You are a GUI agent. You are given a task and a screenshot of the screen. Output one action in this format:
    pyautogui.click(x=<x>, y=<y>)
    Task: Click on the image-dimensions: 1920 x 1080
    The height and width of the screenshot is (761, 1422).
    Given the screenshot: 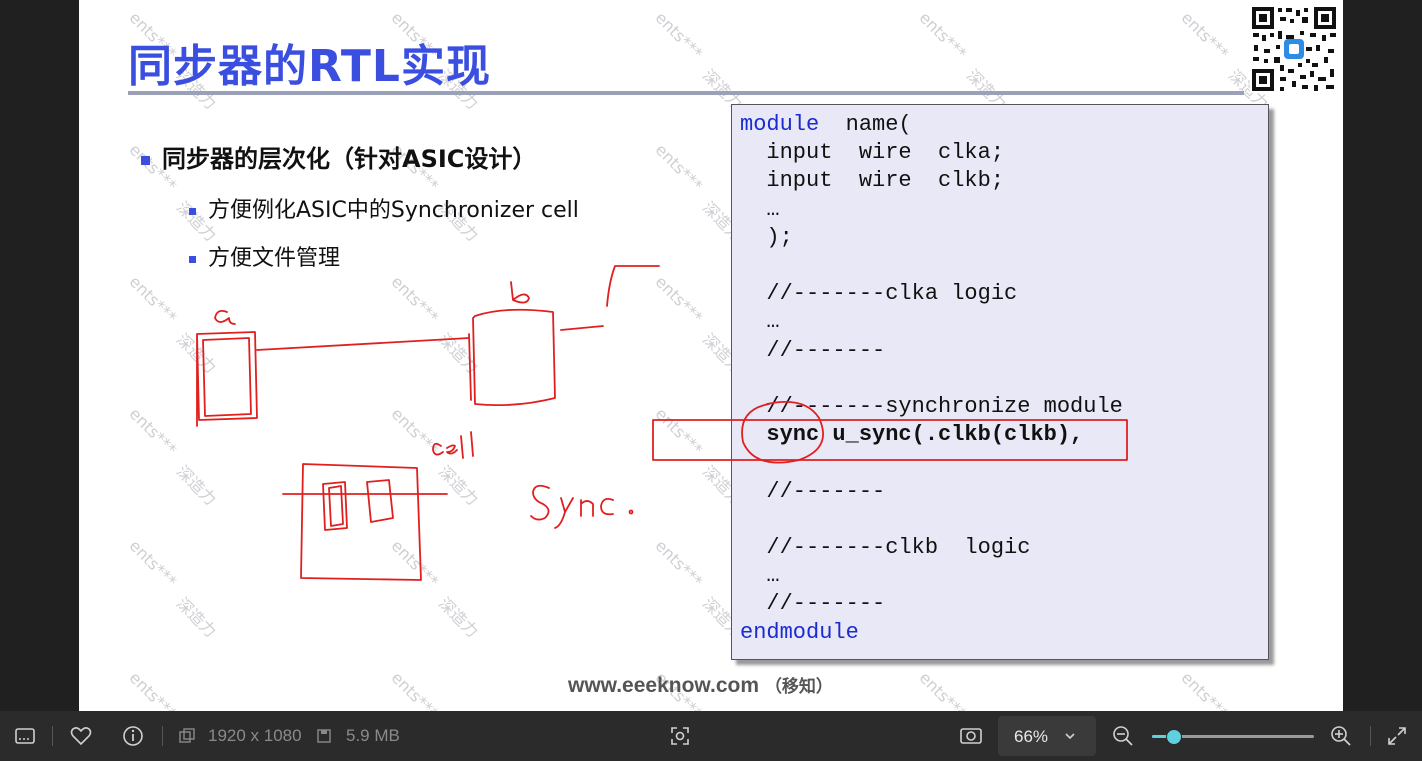 What is the action you would take?
    pyautogui.click(x=240, y=736)
    